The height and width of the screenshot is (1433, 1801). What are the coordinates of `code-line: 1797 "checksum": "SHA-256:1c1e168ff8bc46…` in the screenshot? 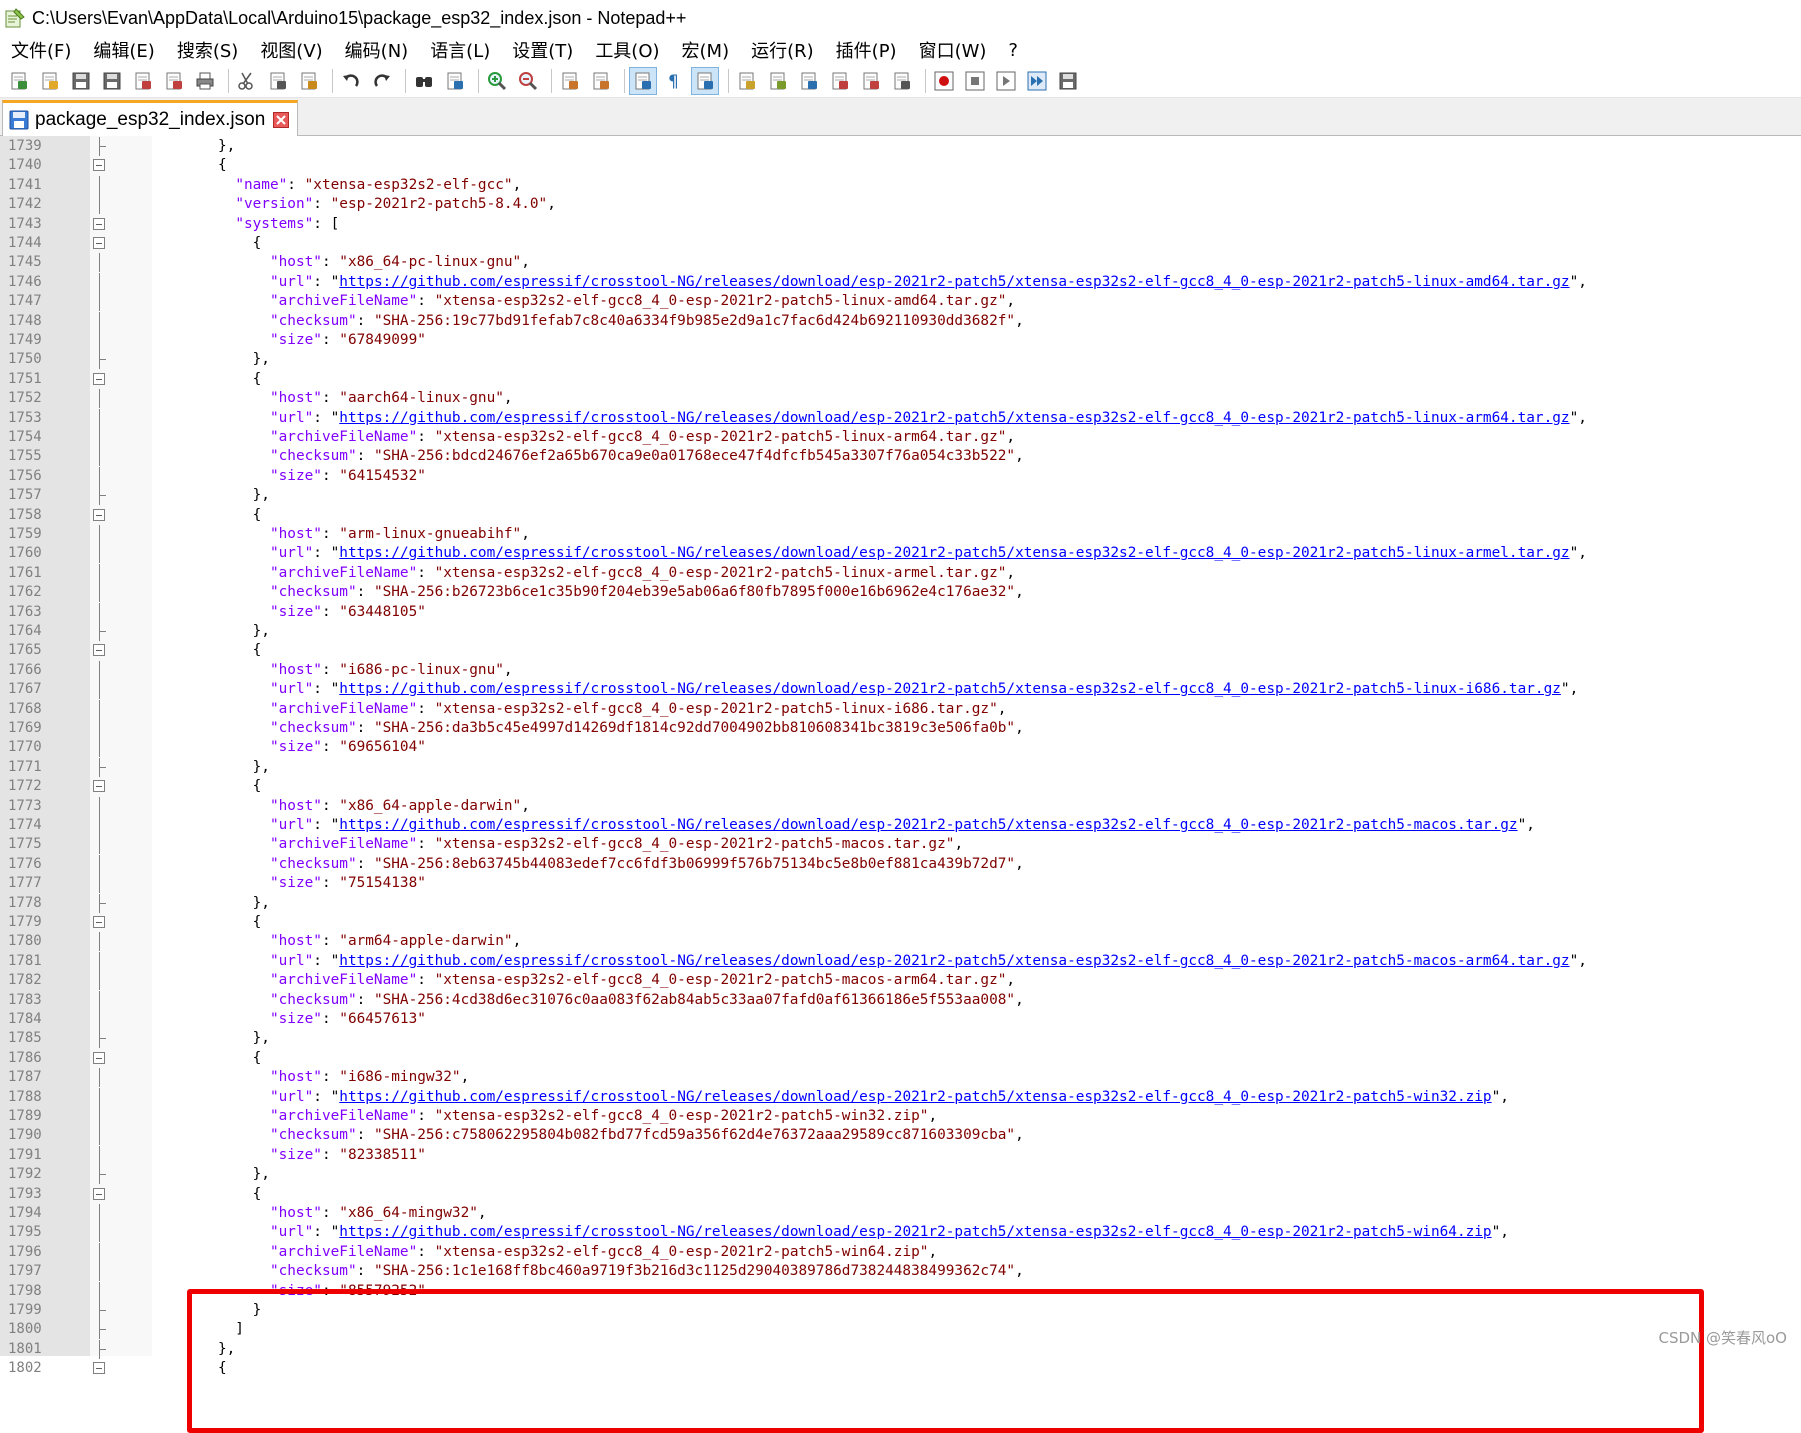 It's located at (900, 1272).